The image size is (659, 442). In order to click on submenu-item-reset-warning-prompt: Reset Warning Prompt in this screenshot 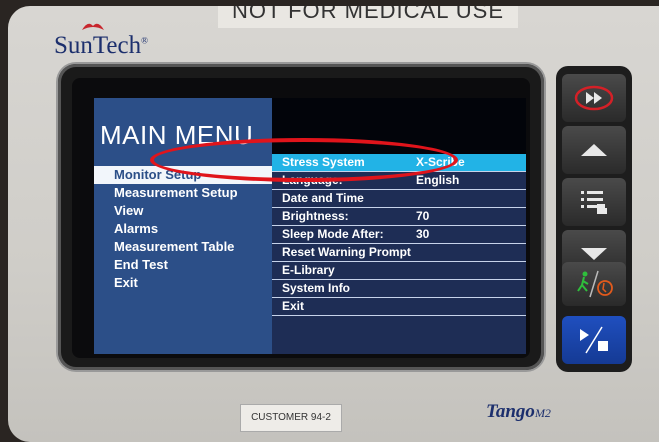, I will do `click(399, 253)`.